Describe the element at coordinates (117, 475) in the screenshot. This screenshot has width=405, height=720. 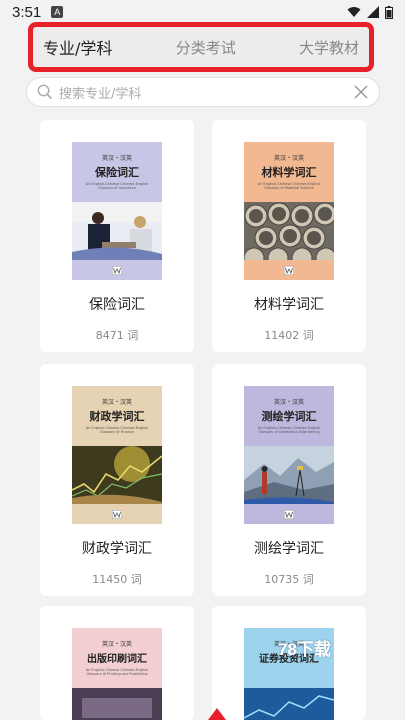
I see `cover-photo-stock-chart` at that location.